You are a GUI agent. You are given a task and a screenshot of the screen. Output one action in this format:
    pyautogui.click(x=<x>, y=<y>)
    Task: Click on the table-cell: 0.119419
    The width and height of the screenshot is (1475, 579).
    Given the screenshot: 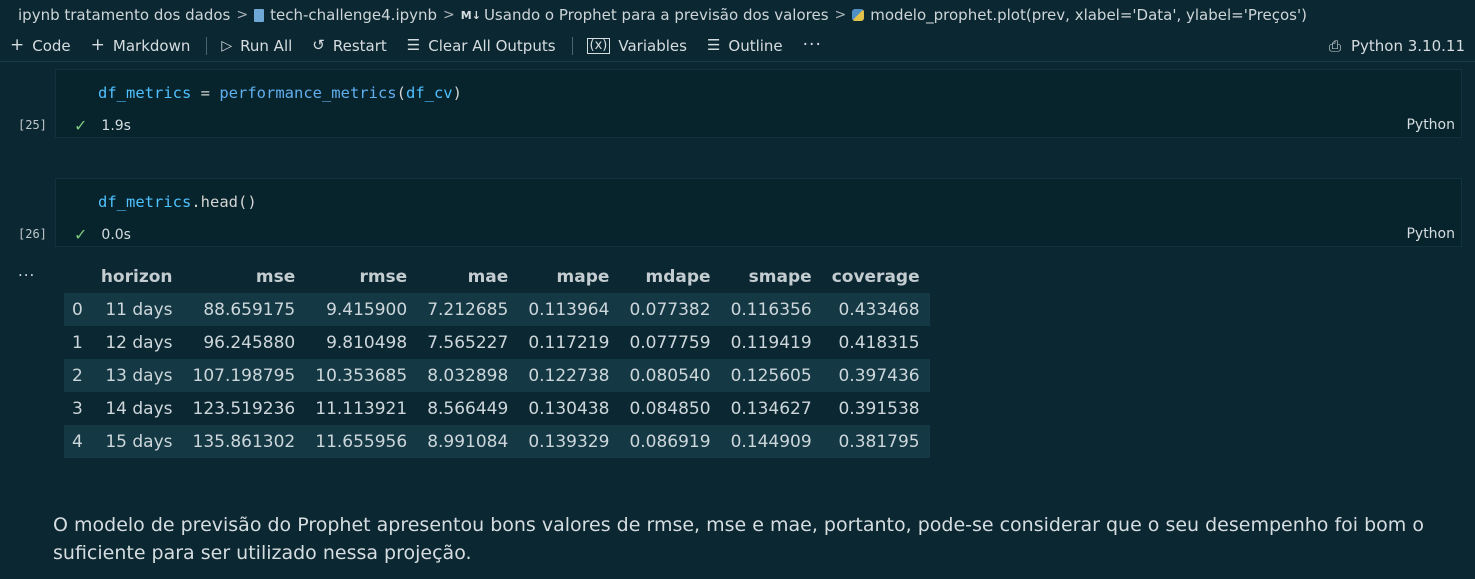 What is the action you would take?
    pyautogui.click(x=771, y=342)
    